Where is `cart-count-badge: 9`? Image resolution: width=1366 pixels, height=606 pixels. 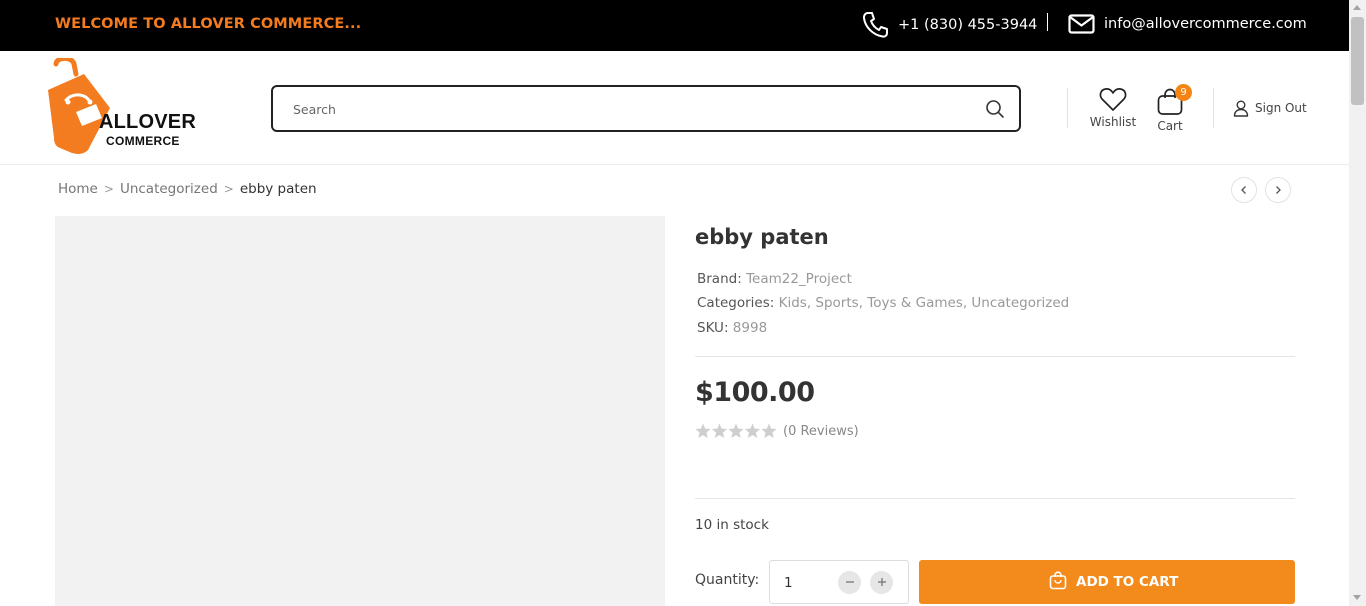 cart-count-badge: 9 is located at coordinates (1183, 92).